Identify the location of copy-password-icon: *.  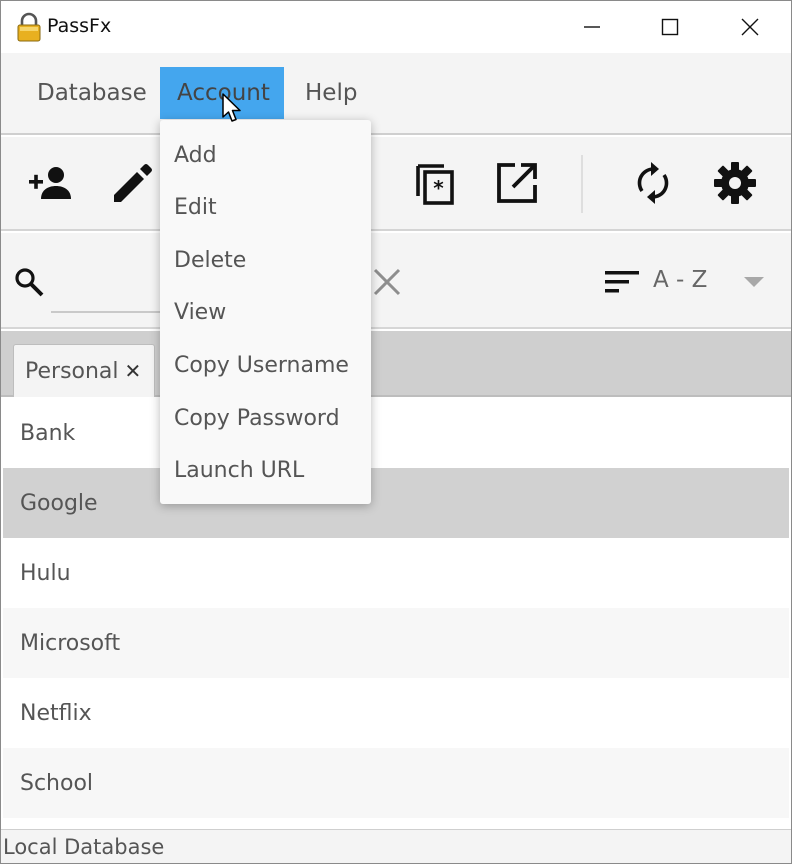
(435, 184).